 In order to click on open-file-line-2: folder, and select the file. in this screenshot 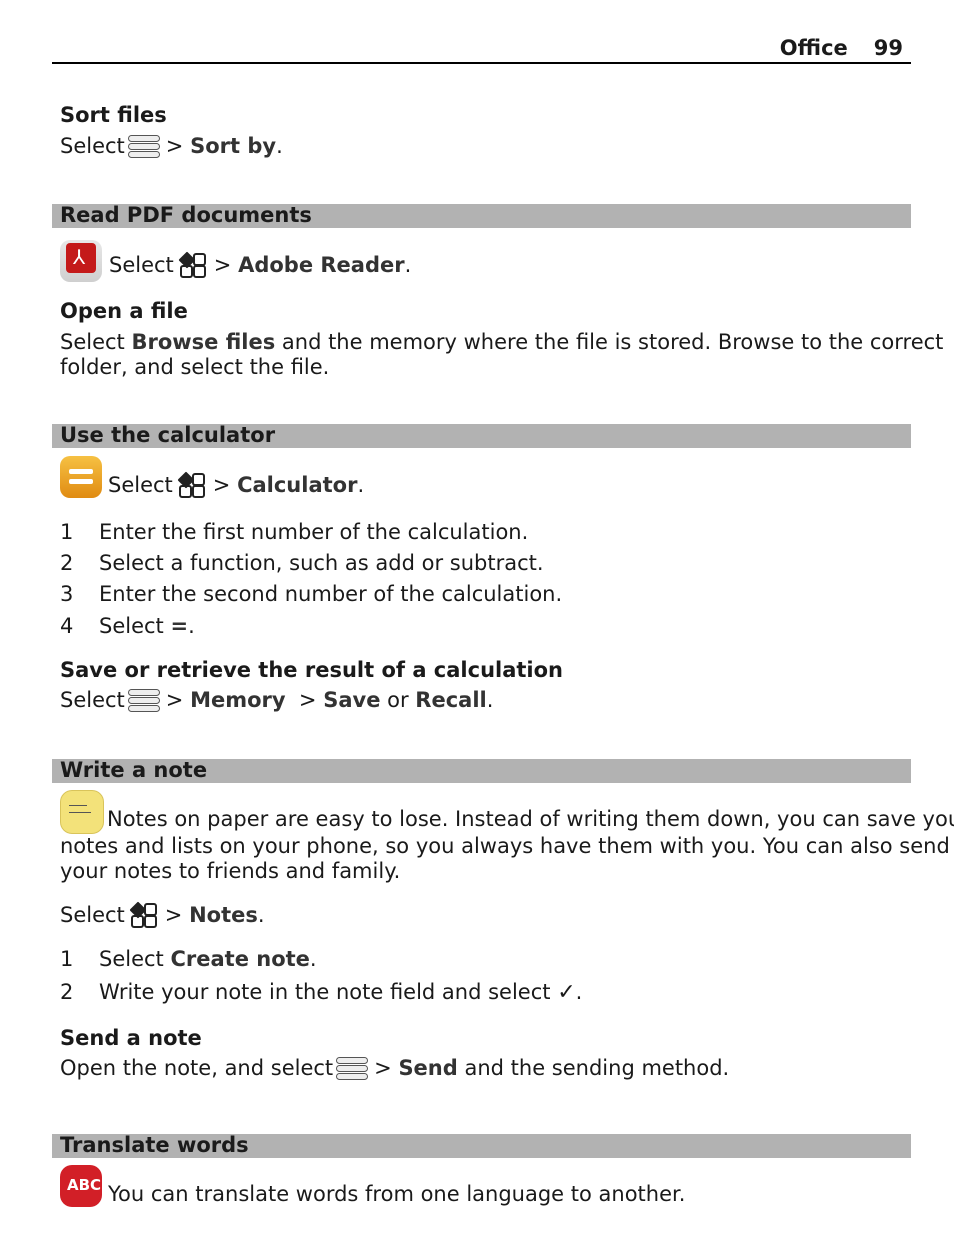, I will do `click(195, 367)`.